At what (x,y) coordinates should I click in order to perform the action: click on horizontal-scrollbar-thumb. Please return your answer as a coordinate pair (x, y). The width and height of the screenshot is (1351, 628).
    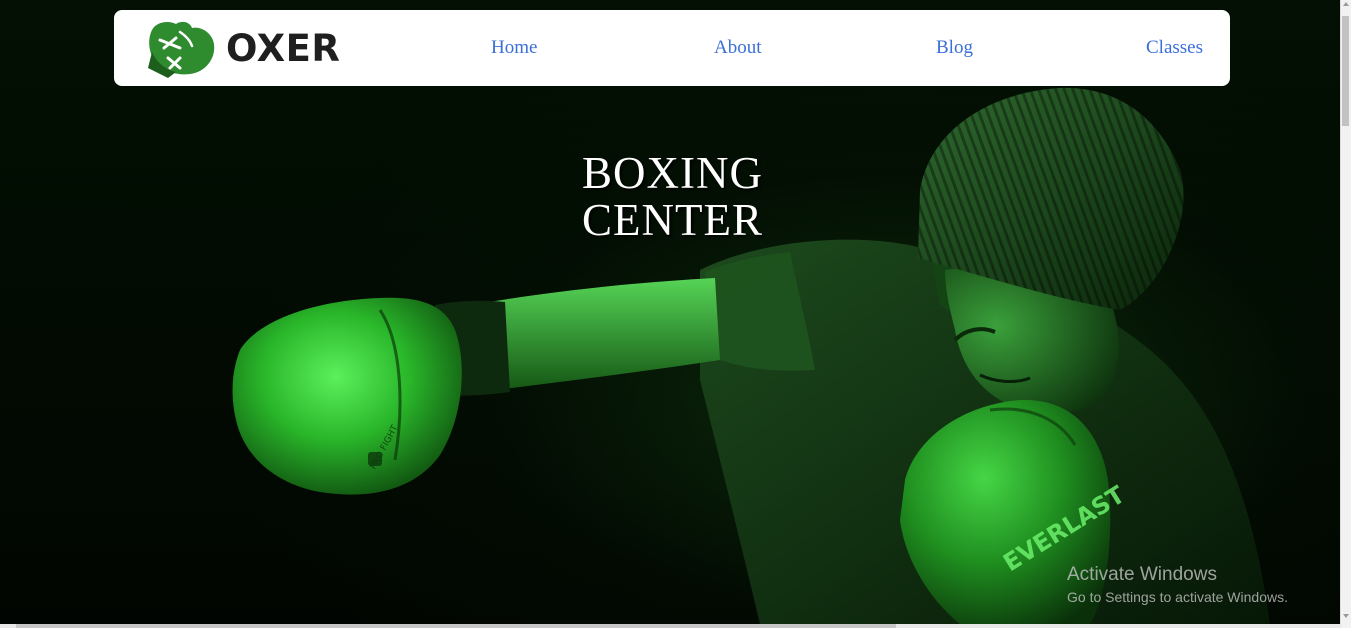
    Looking at the image, I should click on (456, 626).